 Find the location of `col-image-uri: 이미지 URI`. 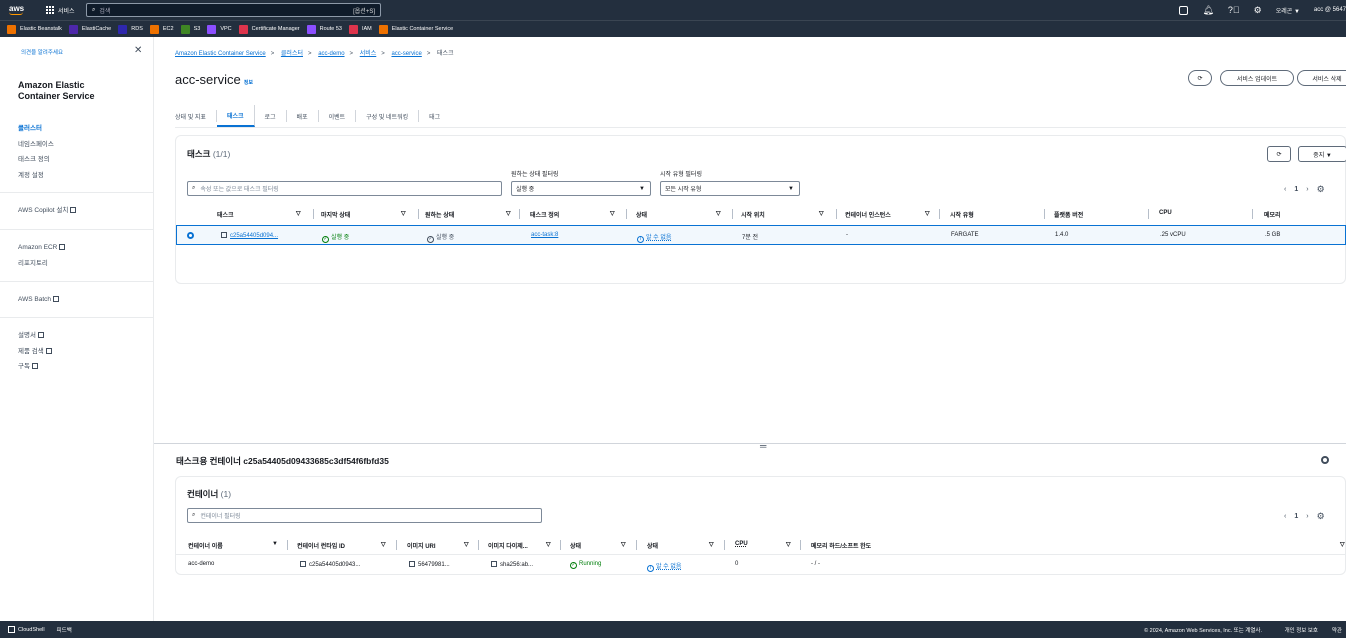

col-image-uri: 이미지 URI is located at coordinates (421, 545).